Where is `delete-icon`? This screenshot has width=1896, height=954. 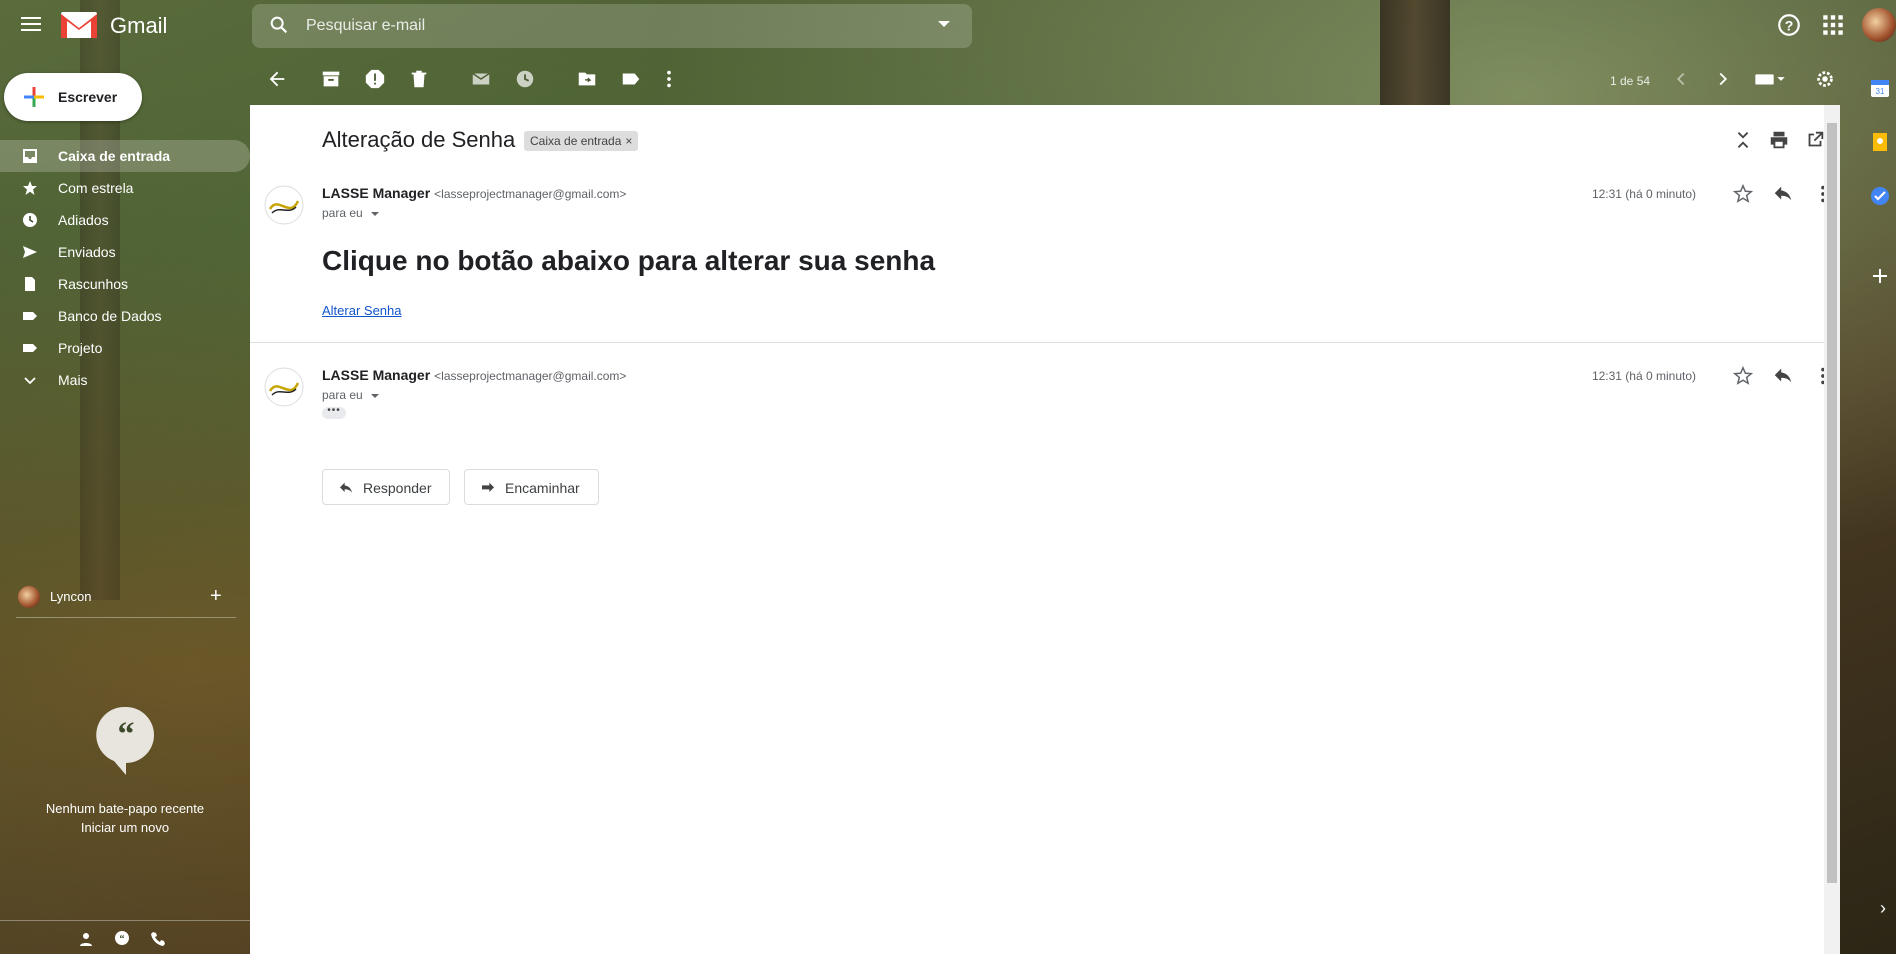
delete-icon is located at coordinates (419, 79).